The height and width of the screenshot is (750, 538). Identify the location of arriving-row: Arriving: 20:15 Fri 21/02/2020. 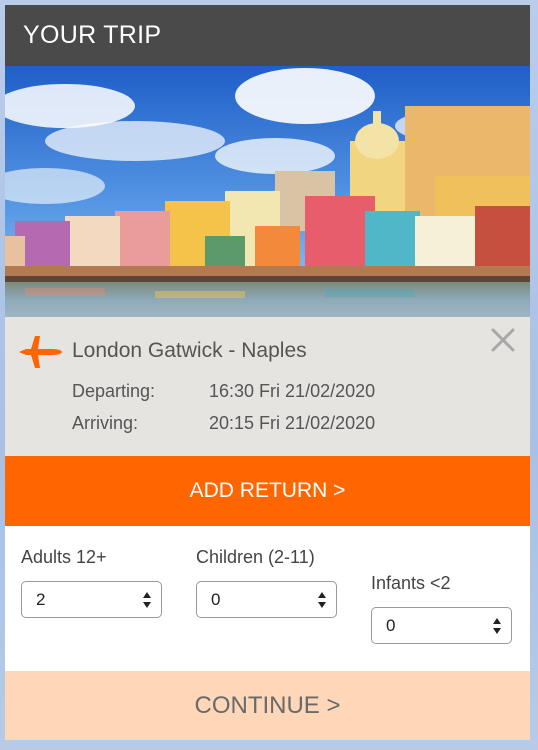
(223, 423).